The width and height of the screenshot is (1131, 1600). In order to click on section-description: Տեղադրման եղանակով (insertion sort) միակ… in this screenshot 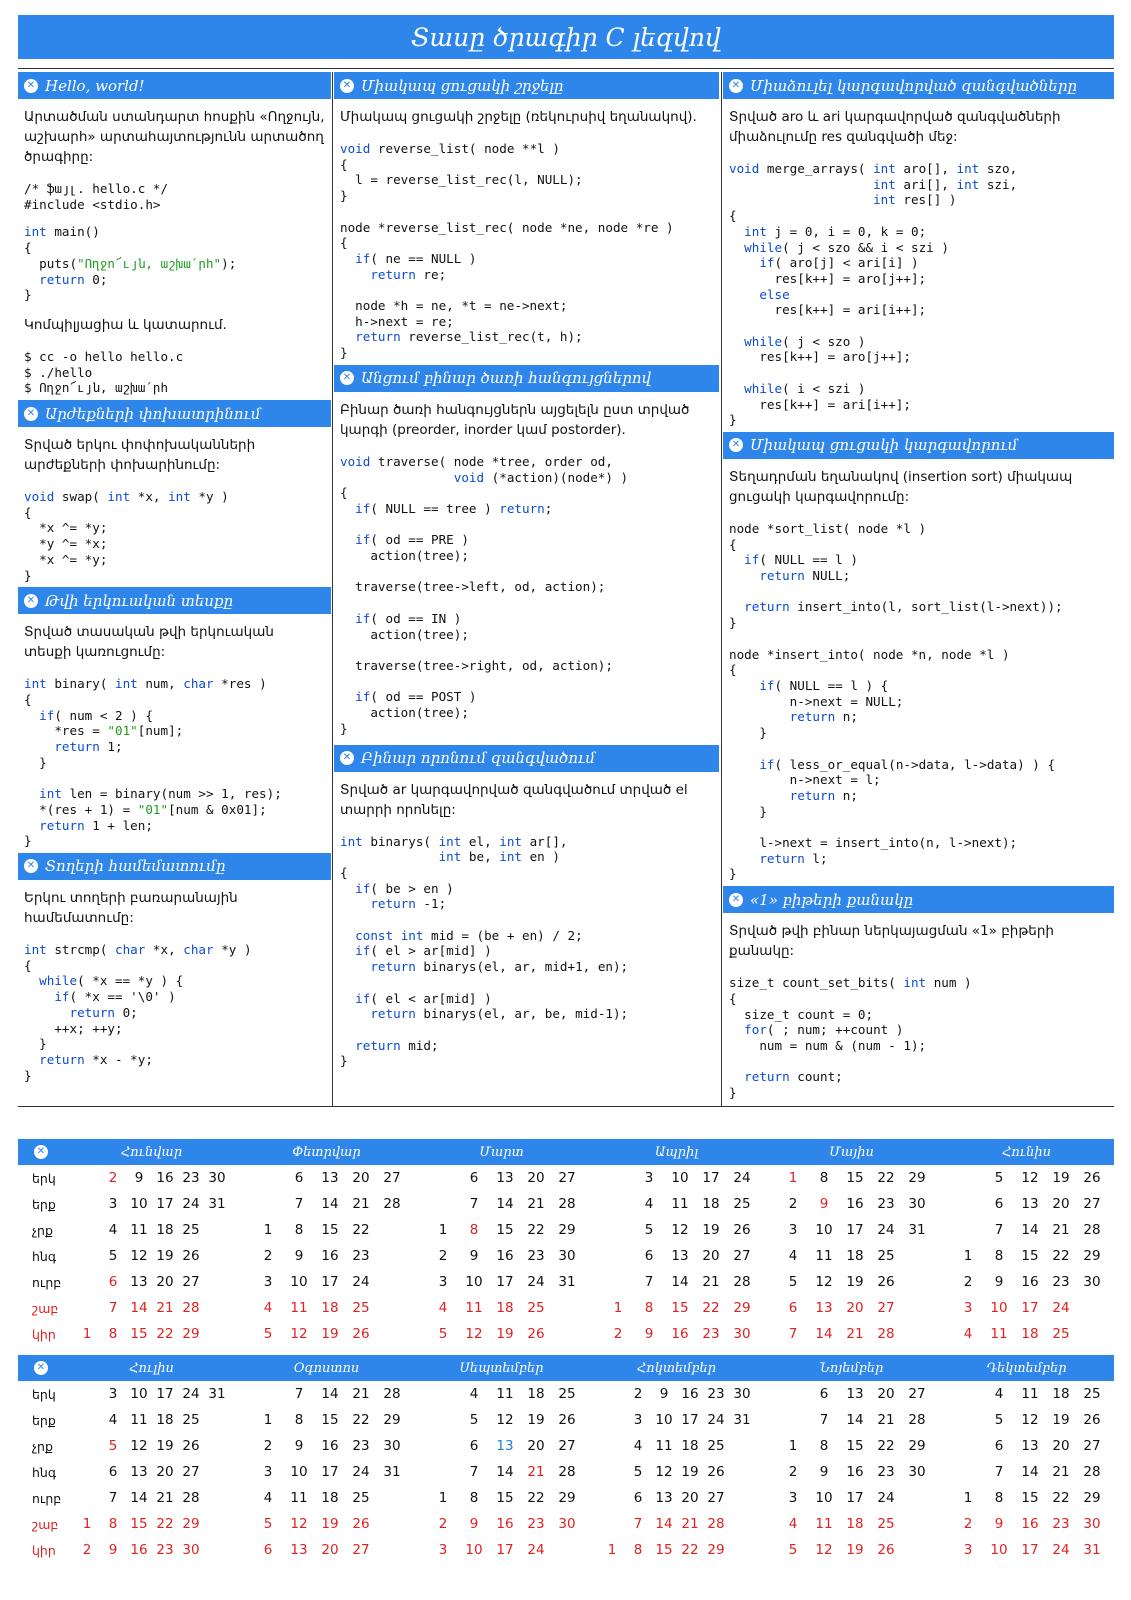, I will do `click(901, 486)`.